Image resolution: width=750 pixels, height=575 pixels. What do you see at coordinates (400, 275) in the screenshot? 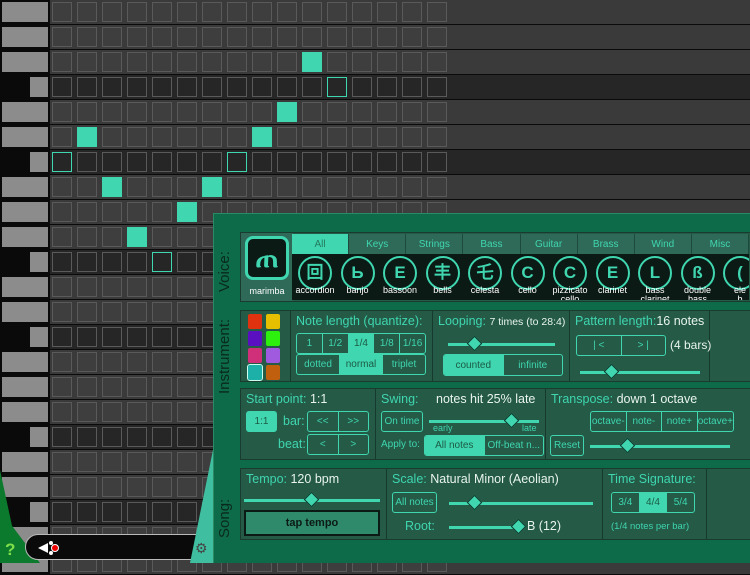
I see `voice-item: Εbassoon` at bounding box center [400, 275].